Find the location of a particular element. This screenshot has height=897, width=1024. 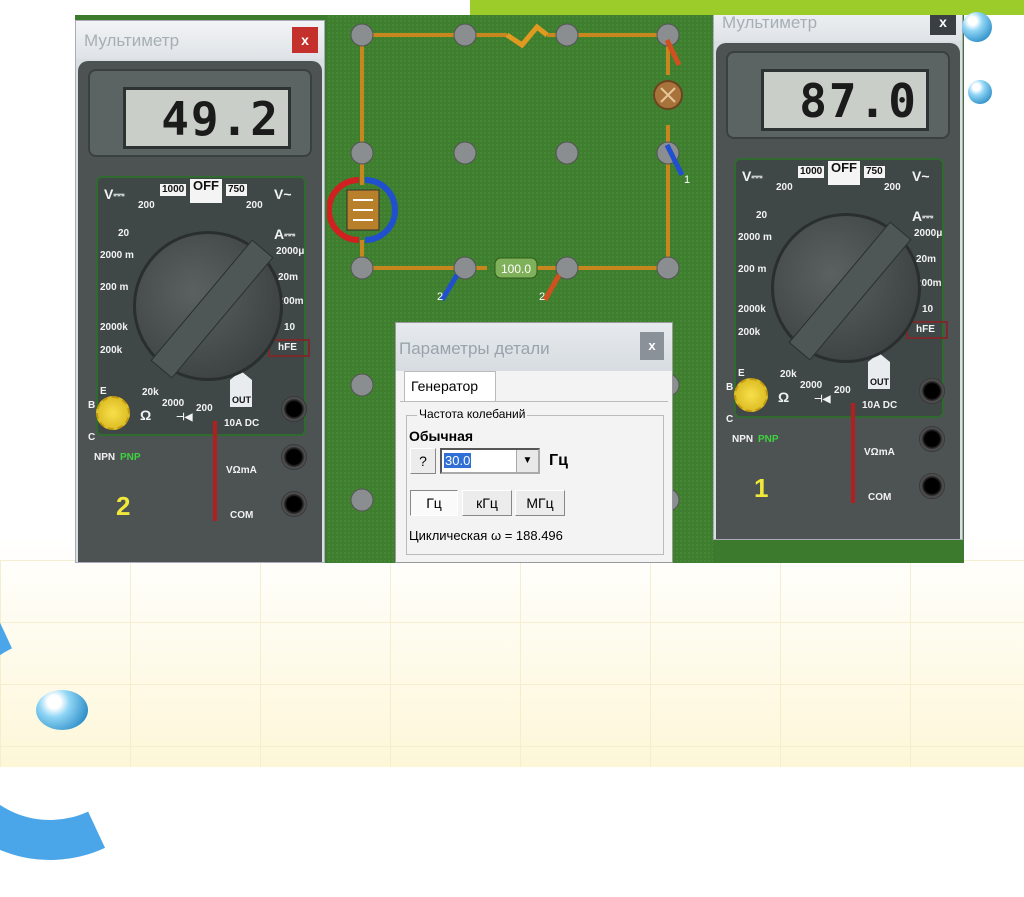

help-button: ? is located at coordinates (423, 461).